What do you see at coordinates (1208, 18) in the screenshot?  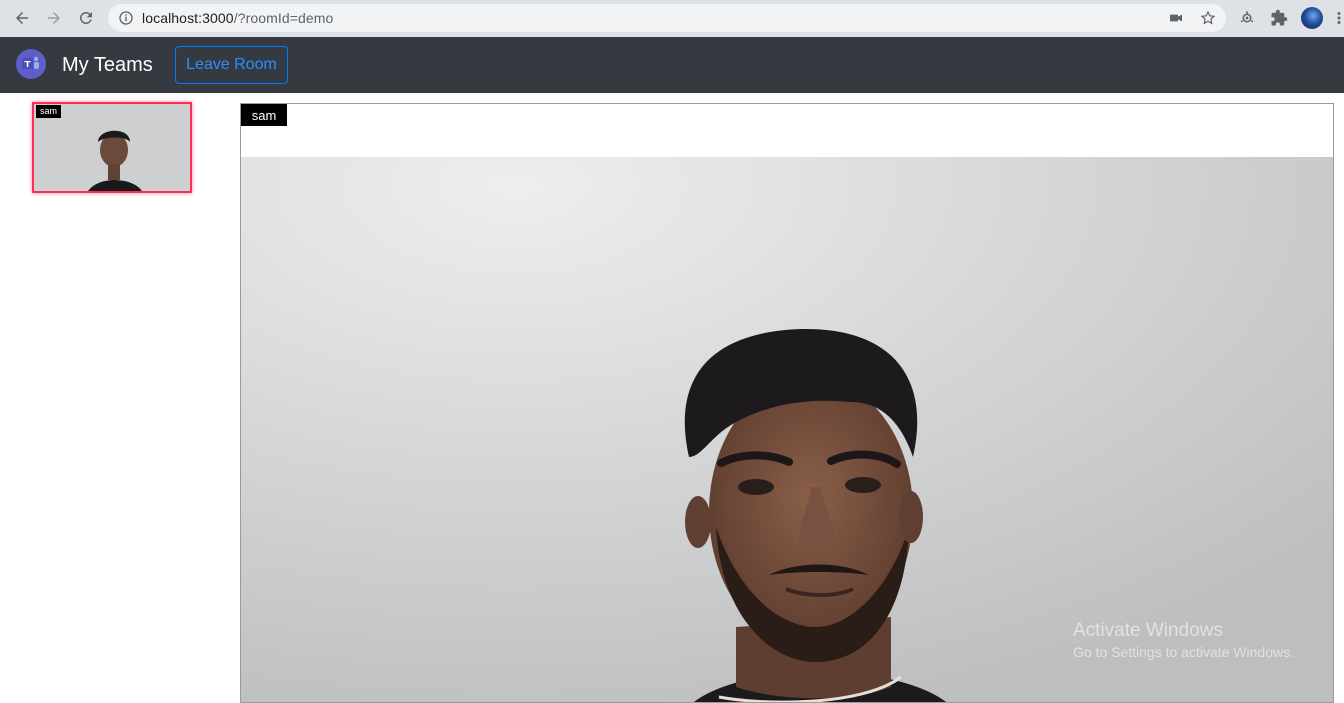 I see `star-icon` at bounding box center [1208, 18].